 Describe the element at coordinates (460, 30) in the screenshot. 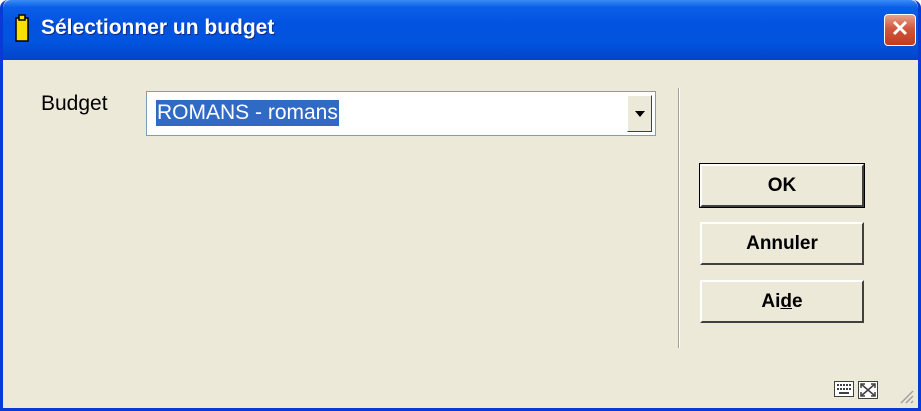

I see `title-bar: Sélectionner un budget` at that location.